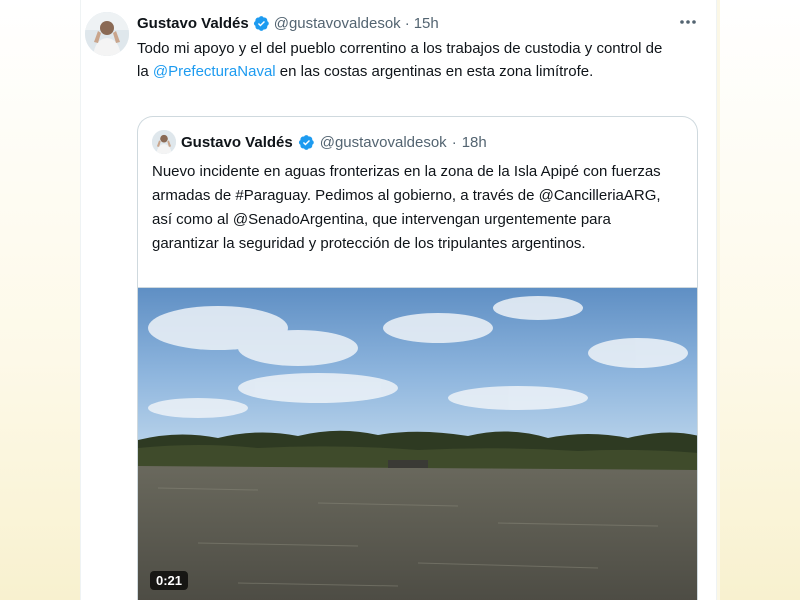  I want to click on tweet-timestamp: 15h, so click(426, 23).